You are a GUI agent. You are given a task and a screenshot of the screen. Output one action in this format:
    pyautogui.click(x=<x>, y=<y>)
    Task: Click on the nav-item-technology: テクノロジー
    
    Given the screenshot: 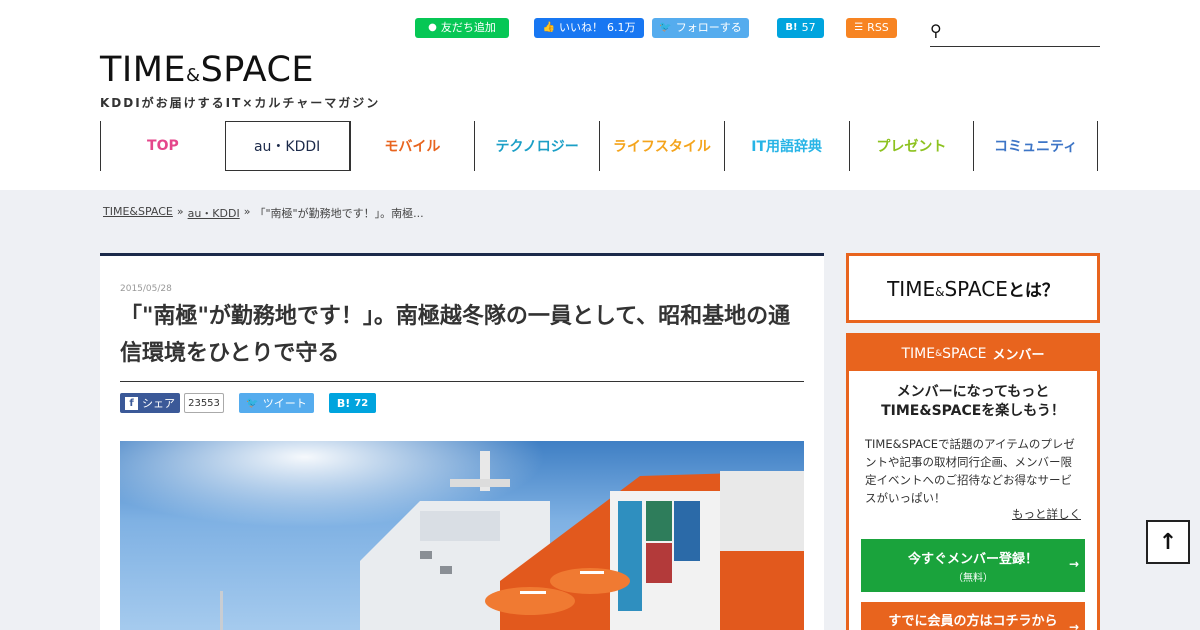 What is the action you would take?
    pyautogui.click(x=536, y=146)
    